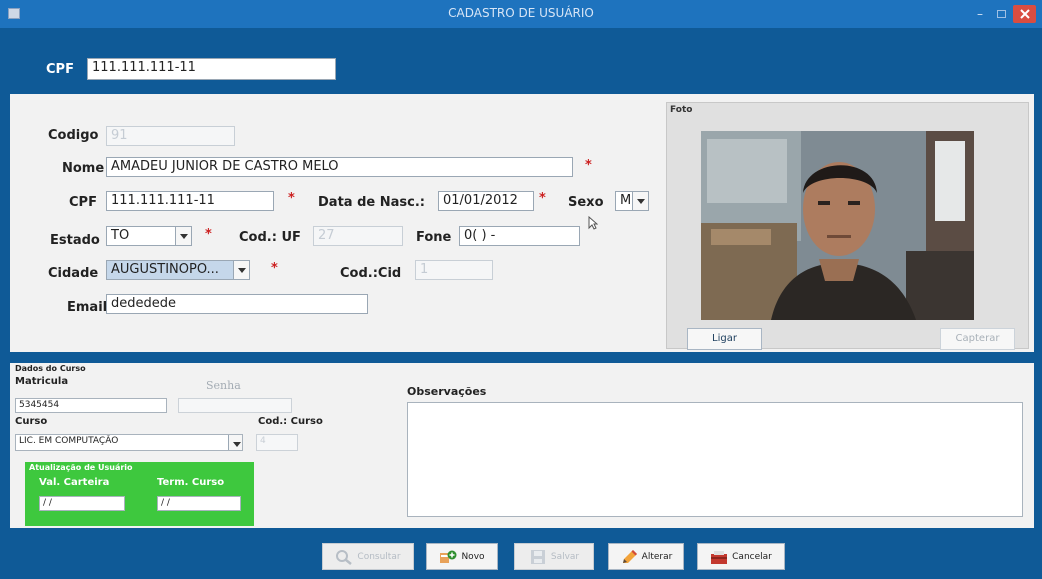  Describe the element at coordinates (371, 202) in the screenshot. I see `data-nasc-label: Data de Nasc.:` at that location.